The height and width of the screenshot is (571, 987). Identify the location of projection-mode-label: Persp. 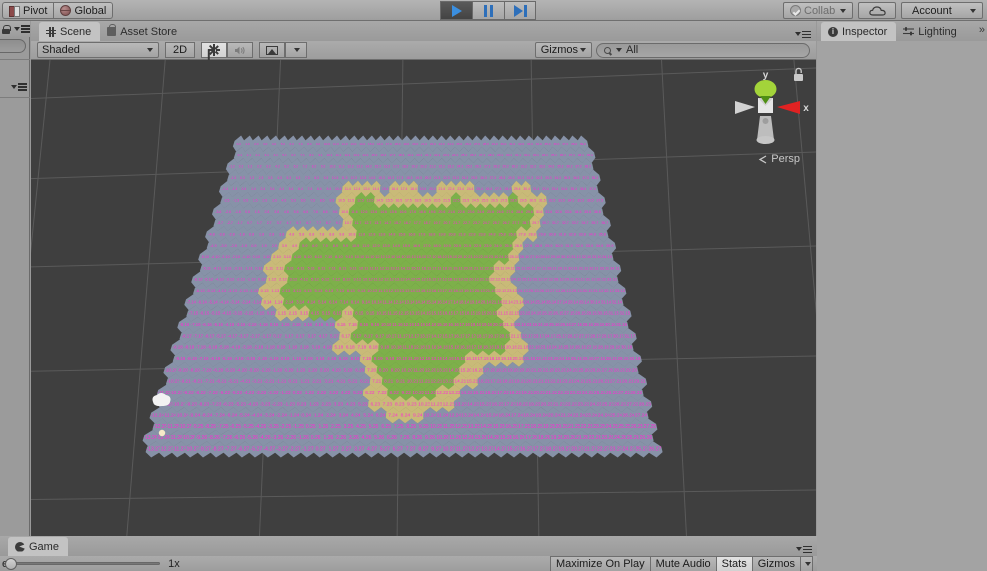
(779, 159).